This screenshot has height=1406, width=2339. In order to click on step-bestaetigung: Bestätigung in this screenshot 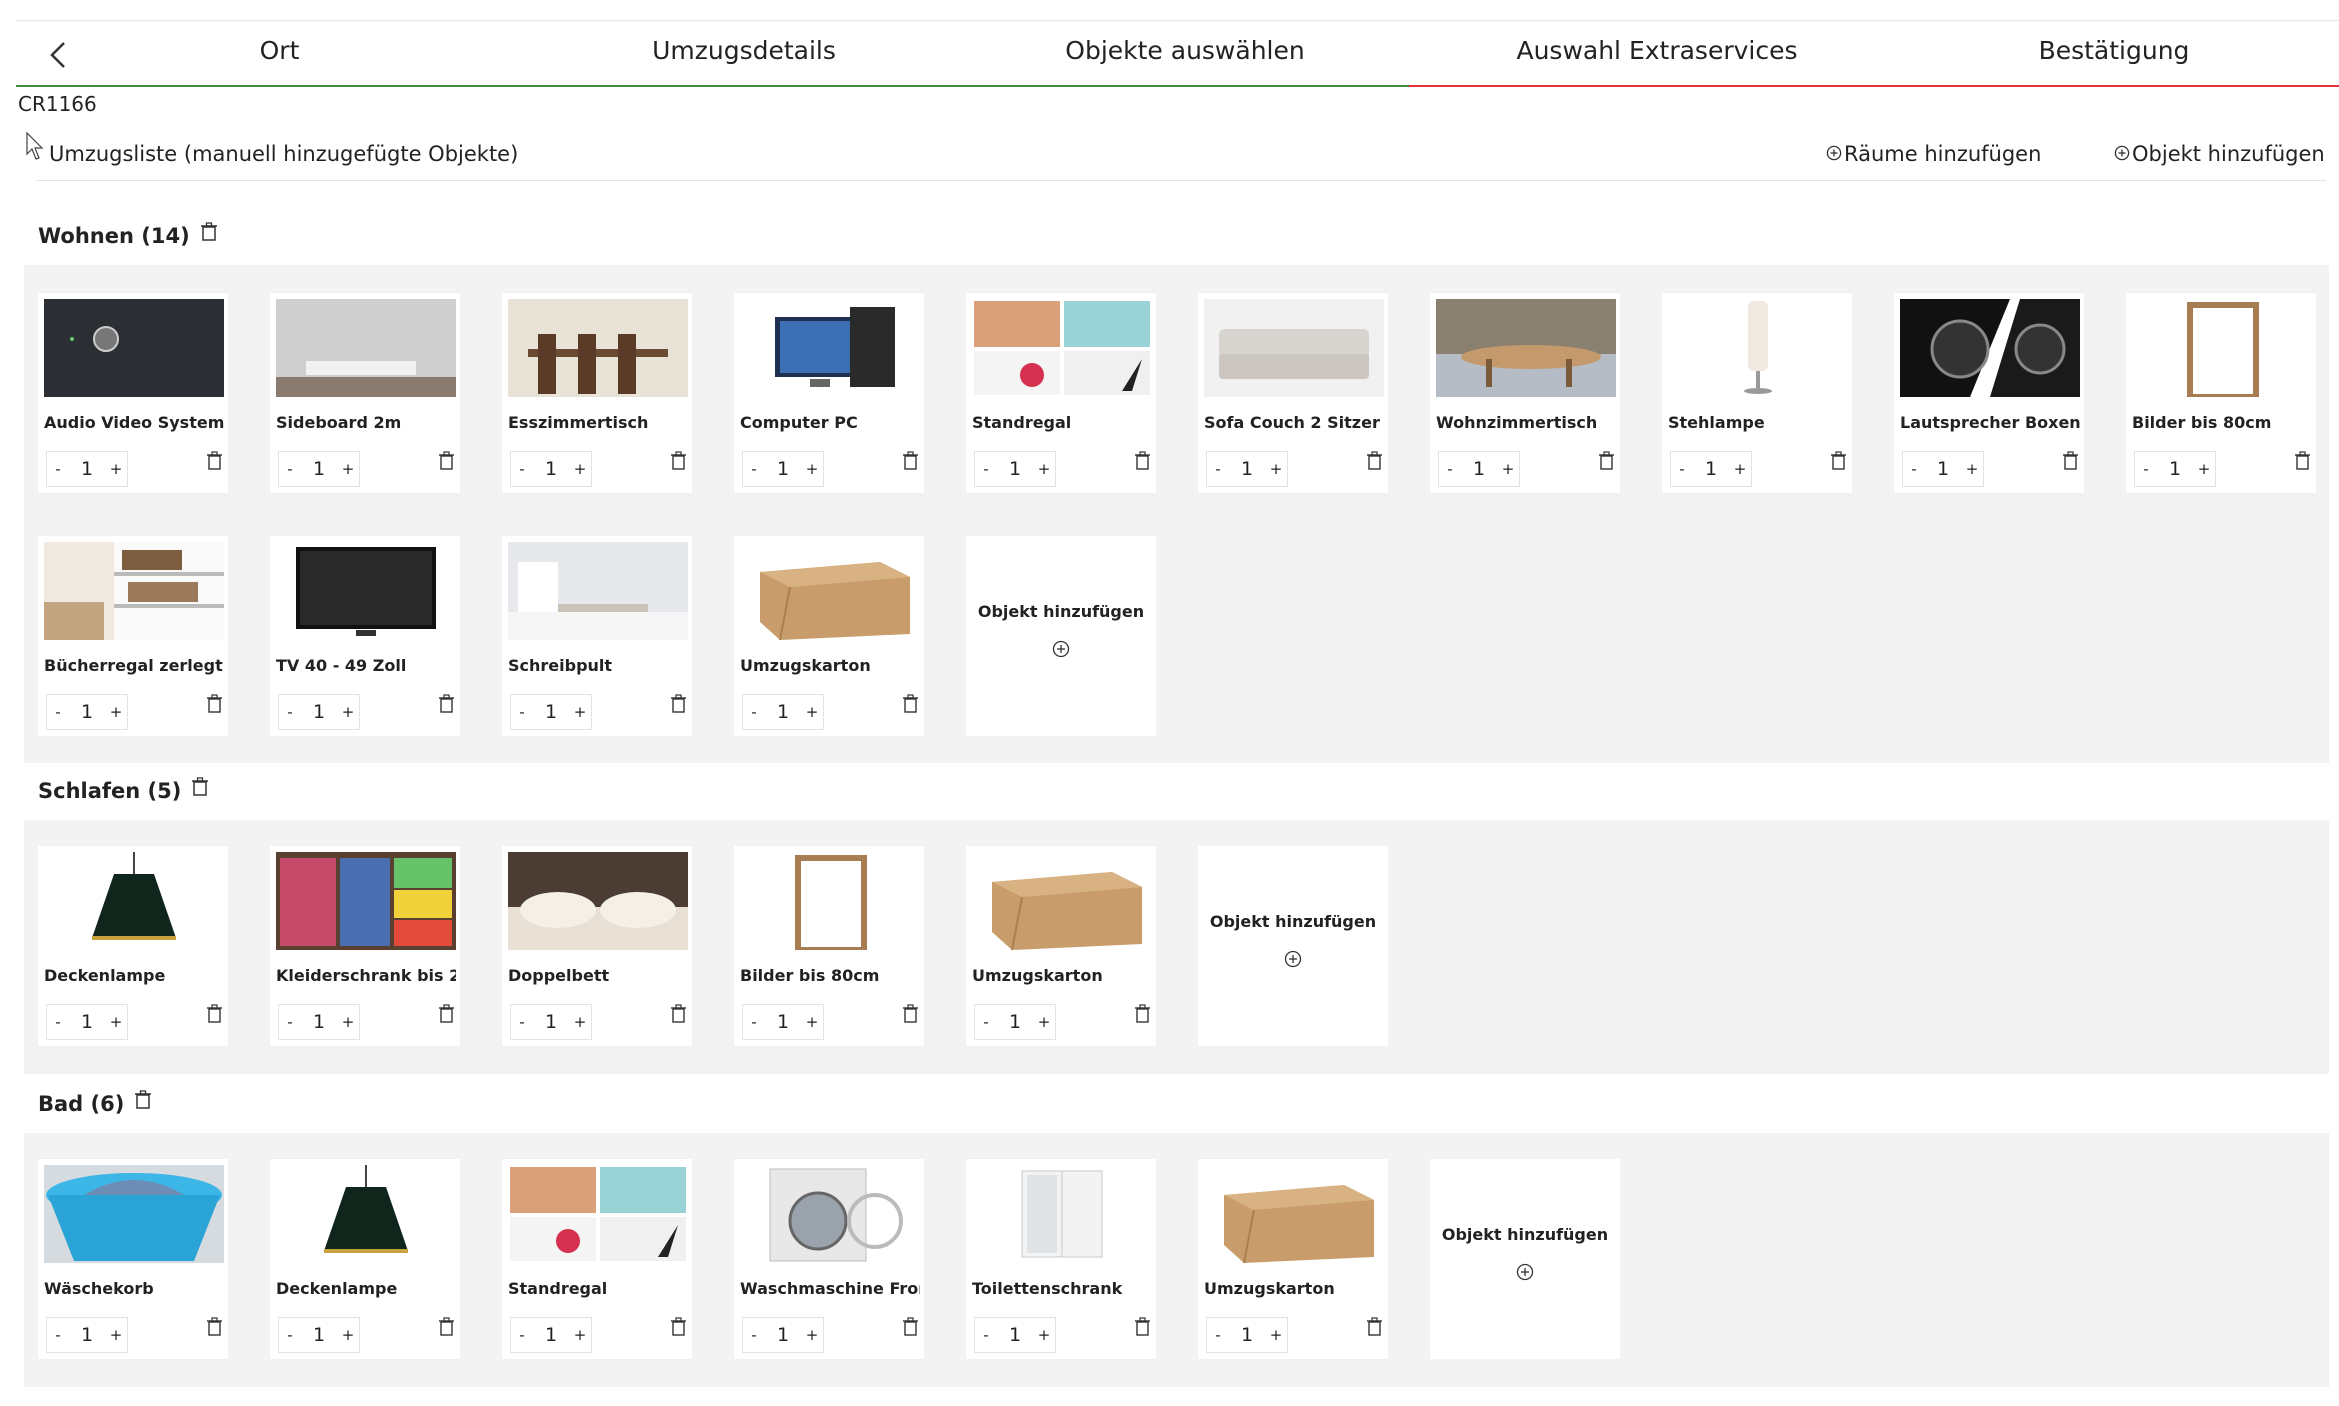, I will do `click(2114, 53)`.